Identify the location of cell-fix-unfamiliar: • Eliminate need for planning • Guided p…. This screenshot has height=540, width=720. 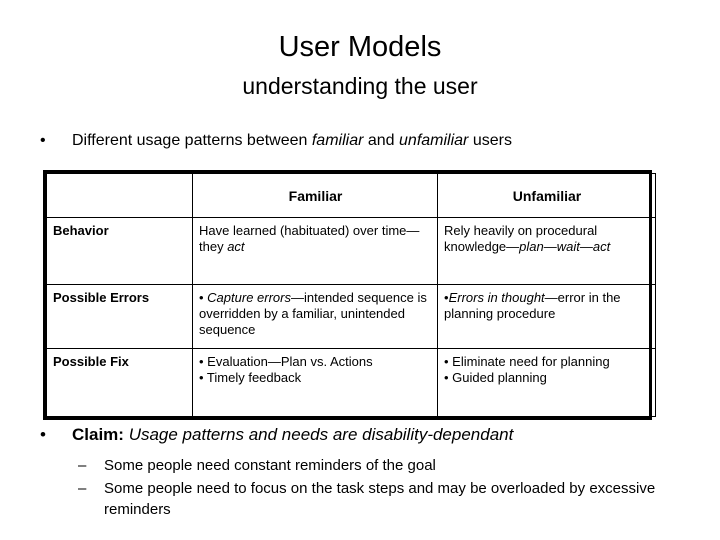
(546, 382).